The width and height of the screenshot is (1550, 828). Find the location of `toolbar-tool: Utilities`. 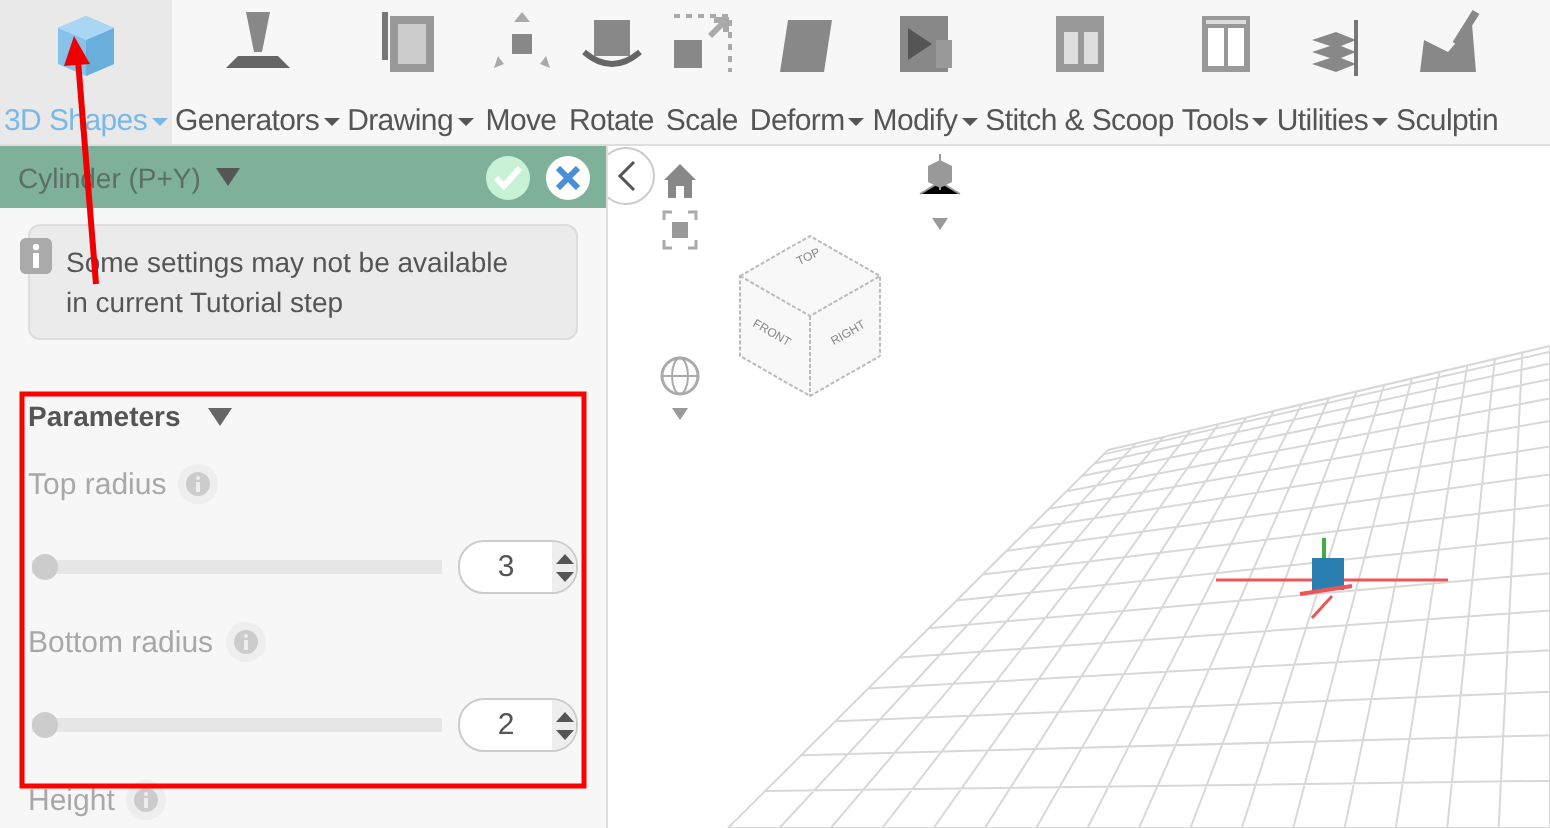

toolbar-tool: Utilities is located at coordinates (1332, 72).